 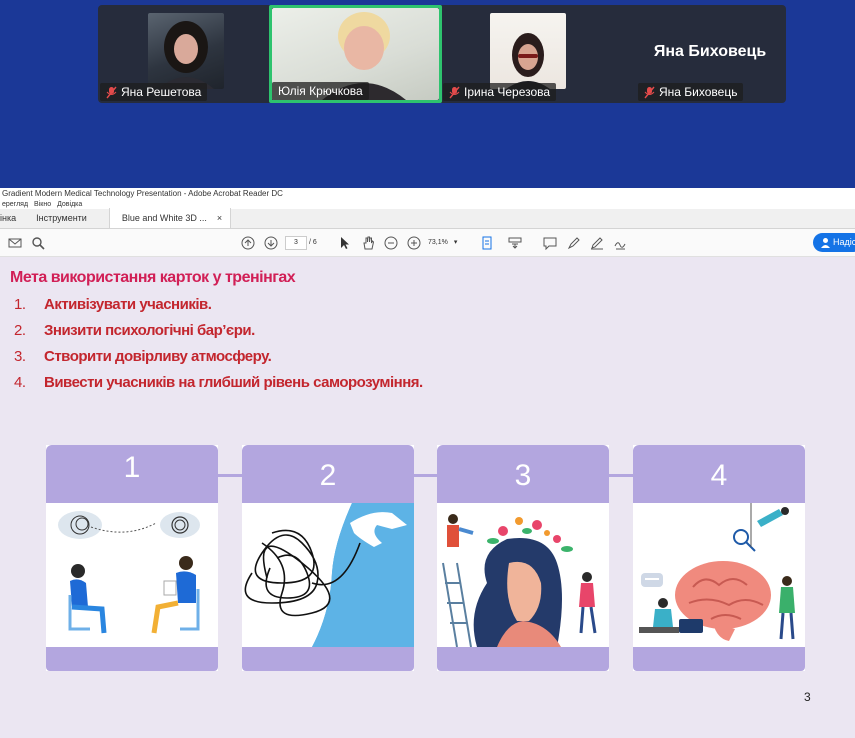 What do you see at coordinates (438, 242) in the screenshot?
I see `zoom-level: 73,1%` at bounding box center [438, 242].